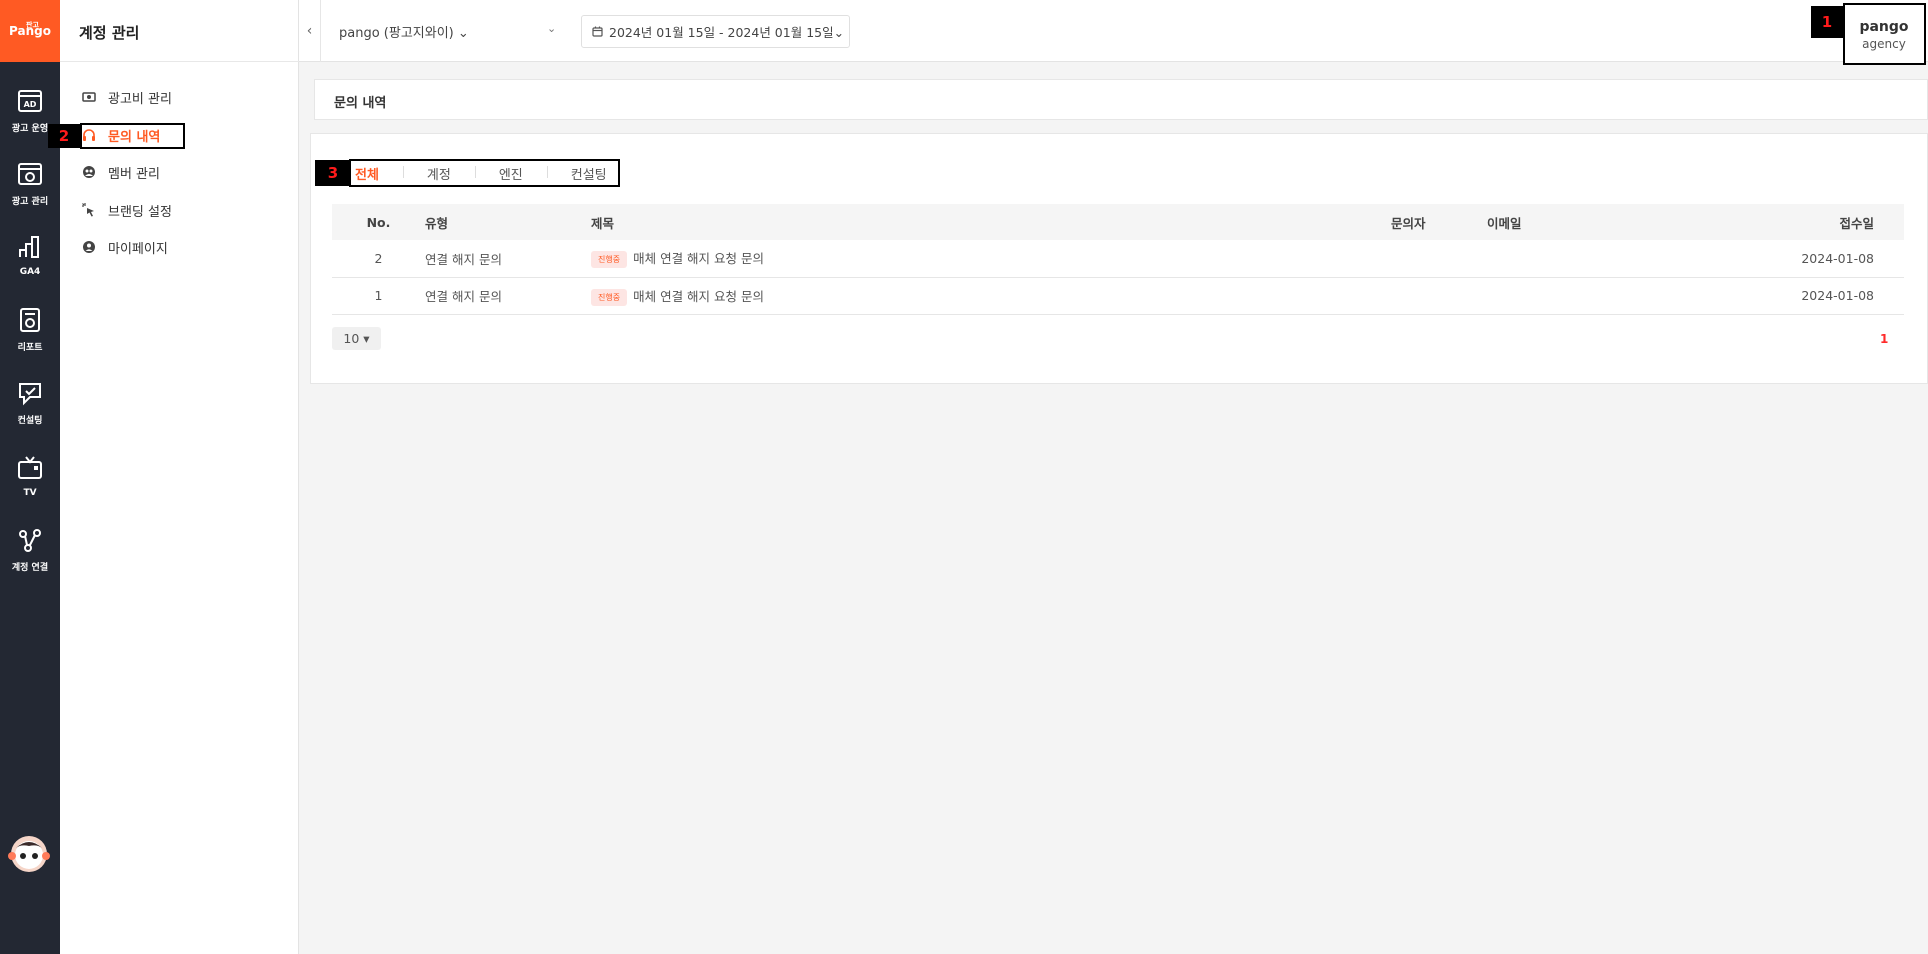 This screenshot has height=954, width=1928. I want to click on breadcrumb: 문의 내역, so click(1121, 99).